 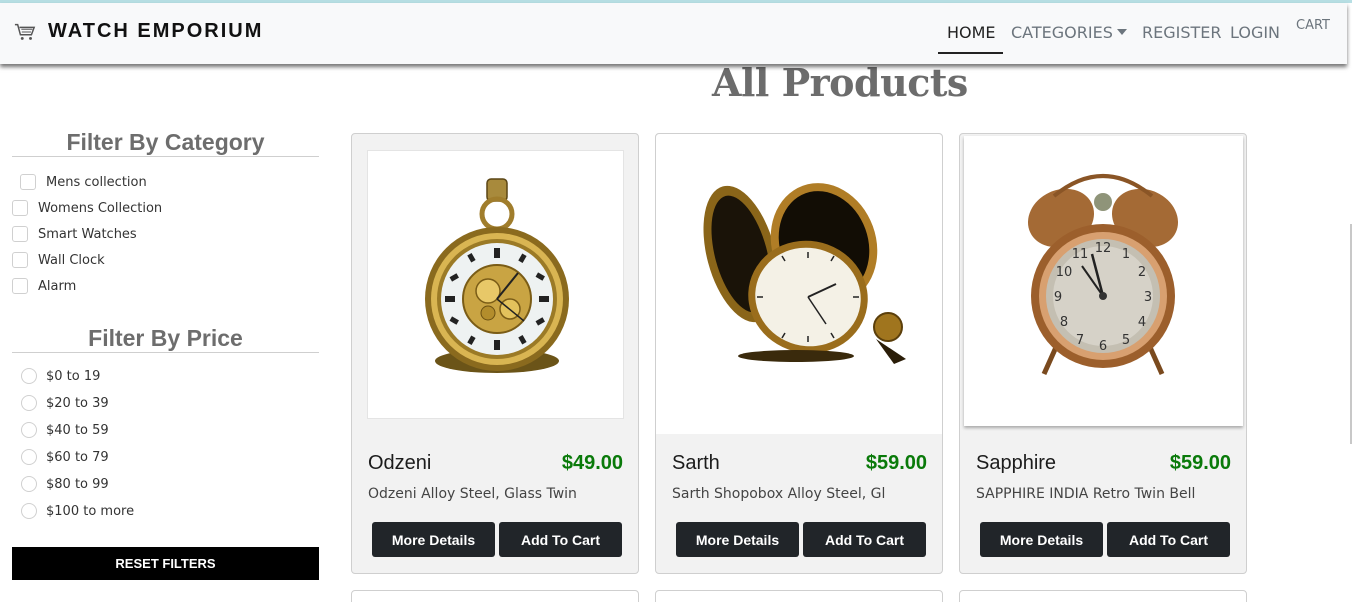 What do you see at coordinates (696, 463) in the screenshot?
I see `product-name: Sarth` at bounding box center [696, 463].